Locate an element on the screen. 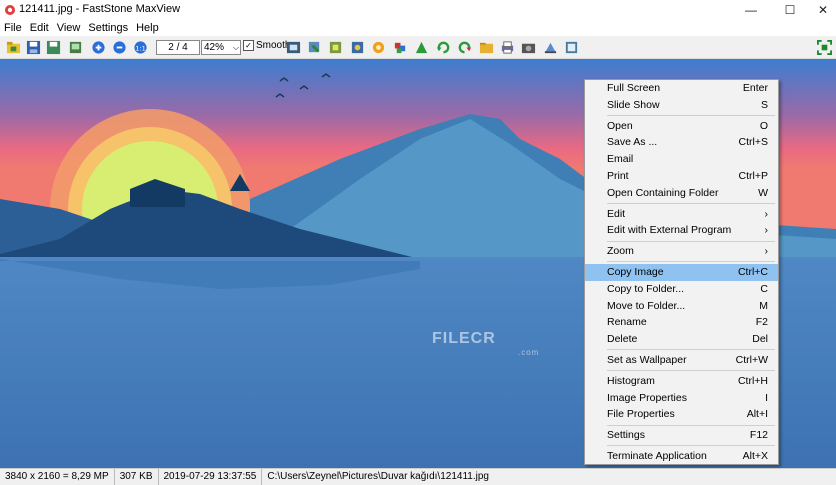 The image size is (836, 485). histogram-icon is located at coordinates (421, 47).